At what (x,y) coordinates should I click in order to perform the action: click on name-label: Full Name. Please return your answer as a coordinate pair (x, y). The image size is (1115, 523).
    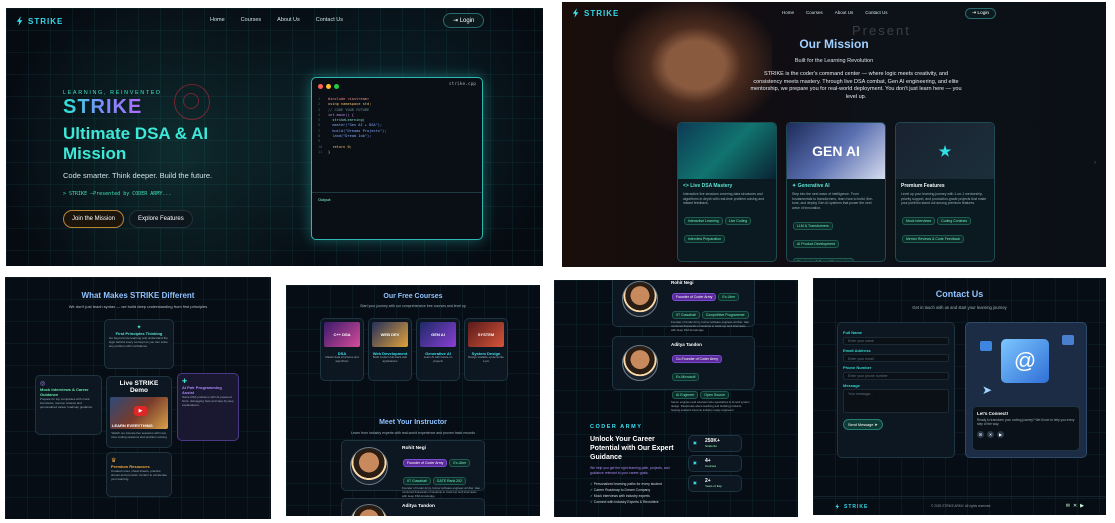
    Looking at the image, I should click on (853, 332).